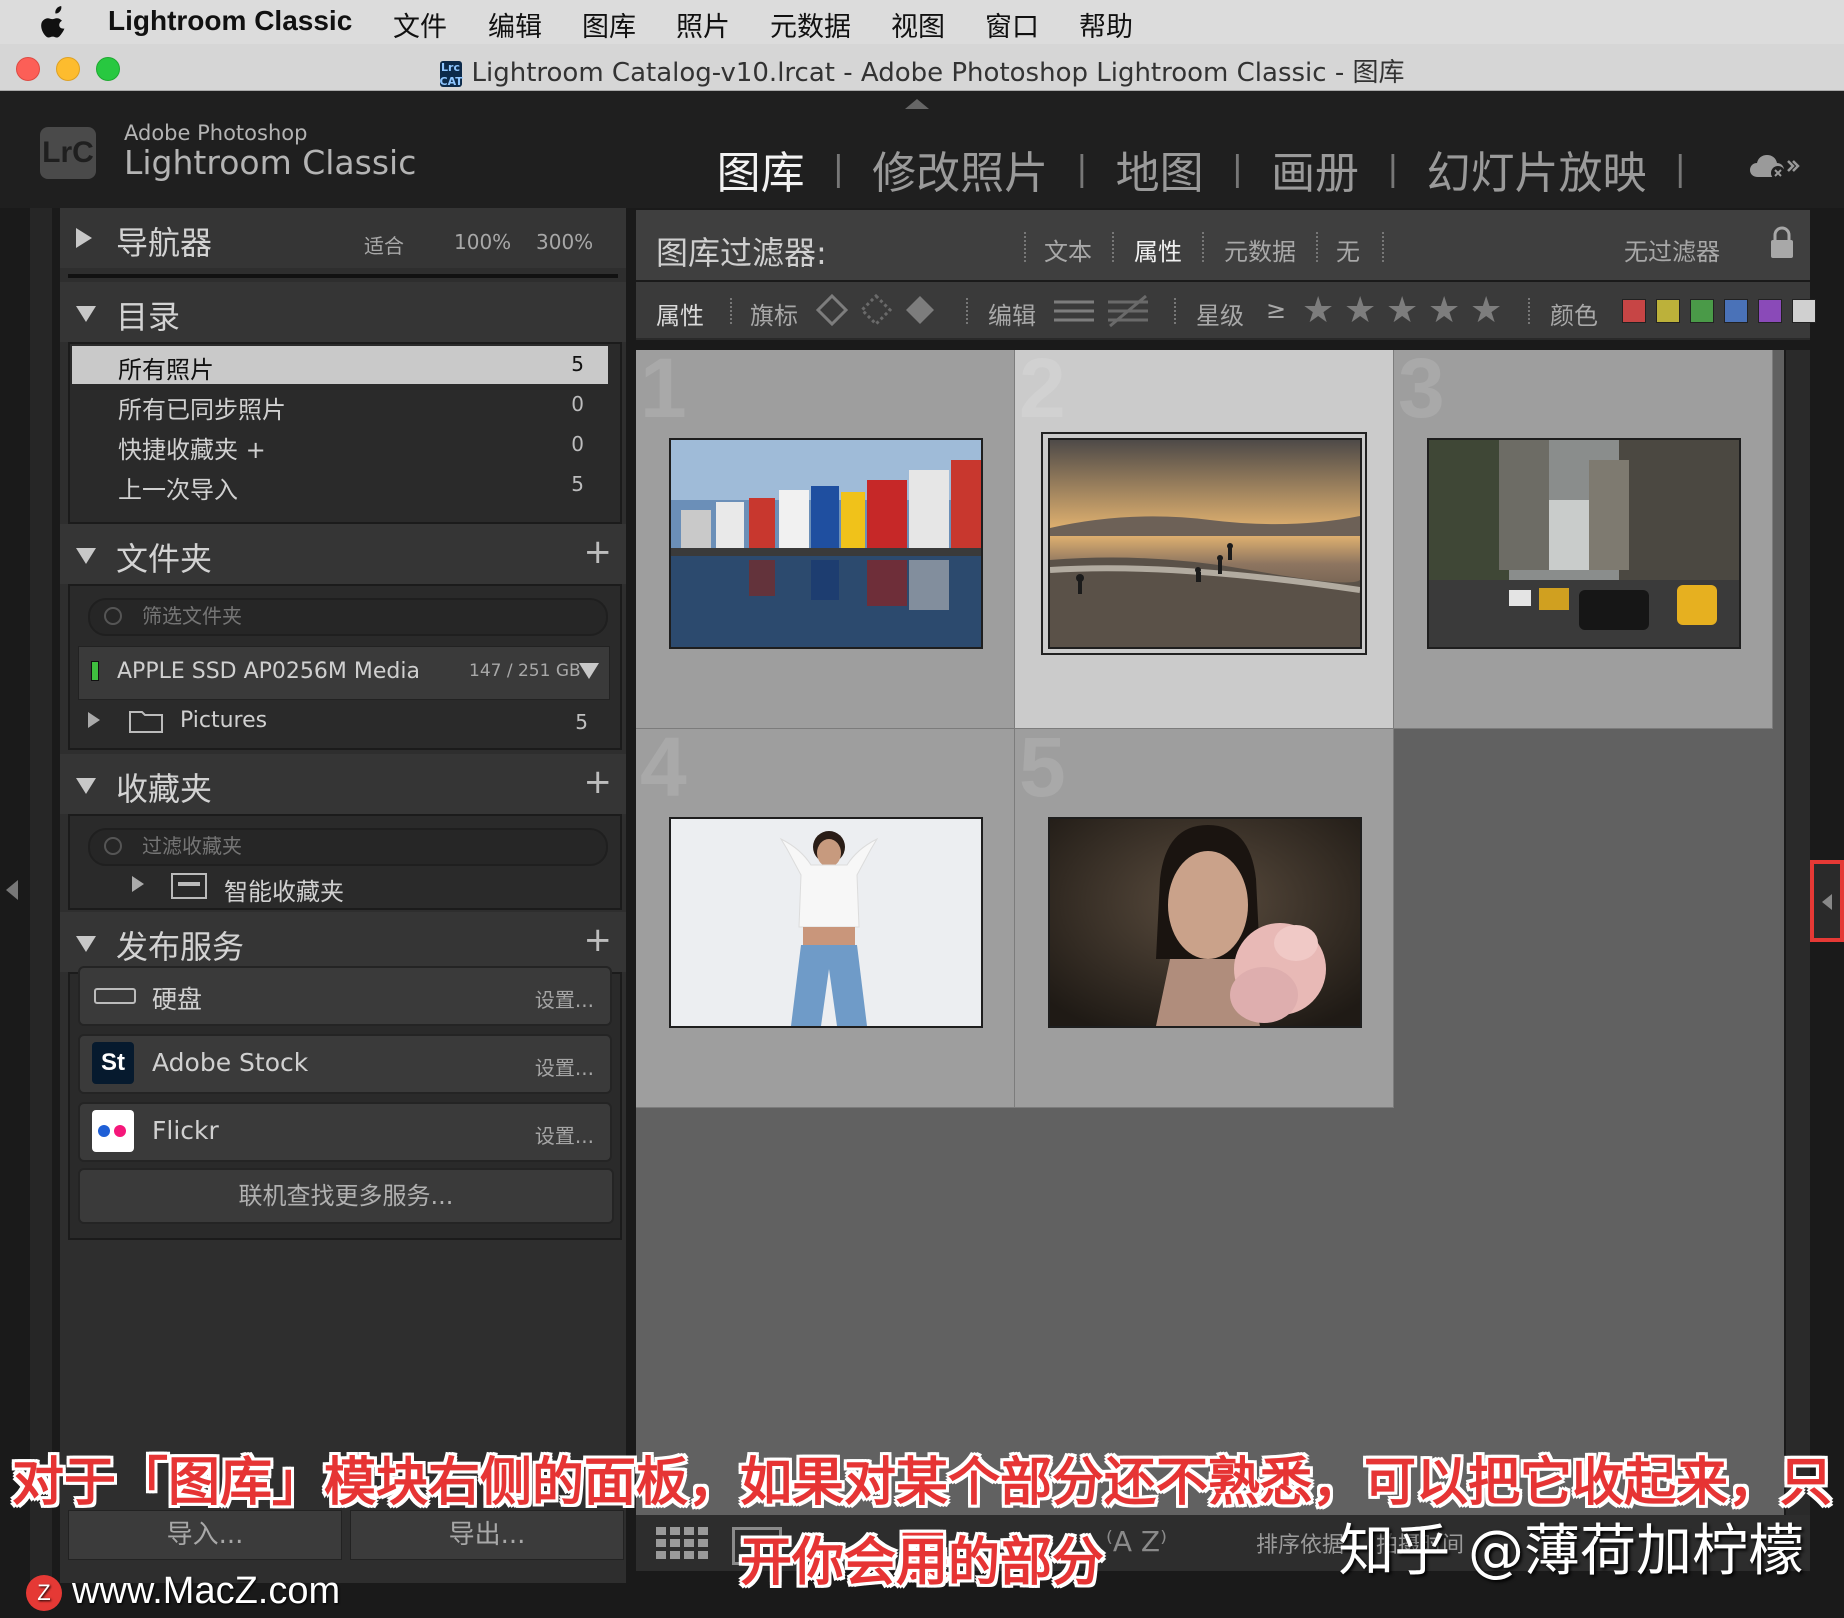 The width and height of the screenshot is (1844, 1618). I want to click on menu-metadata: 元数据, so click(810, 24).